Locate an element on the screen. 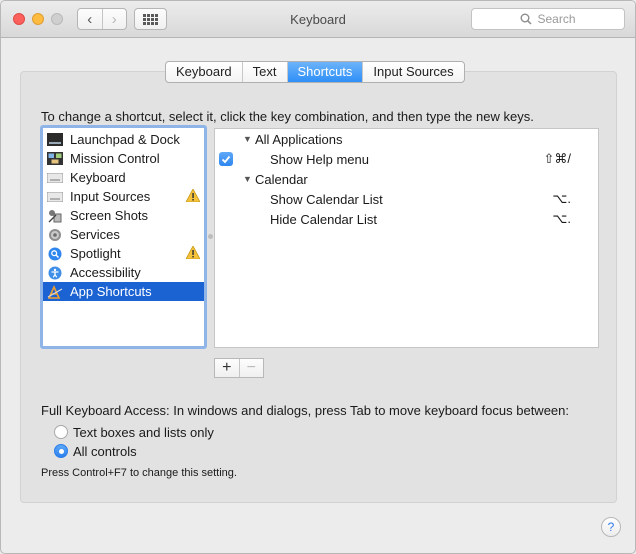  group-label: All Applications is located at coordinates (299, 139).